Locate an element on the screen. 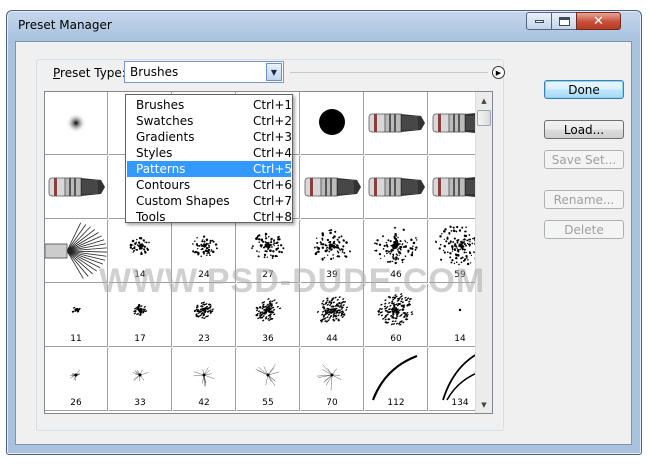  brush-preset-cell: 26 is located at coordinates (76, 379).